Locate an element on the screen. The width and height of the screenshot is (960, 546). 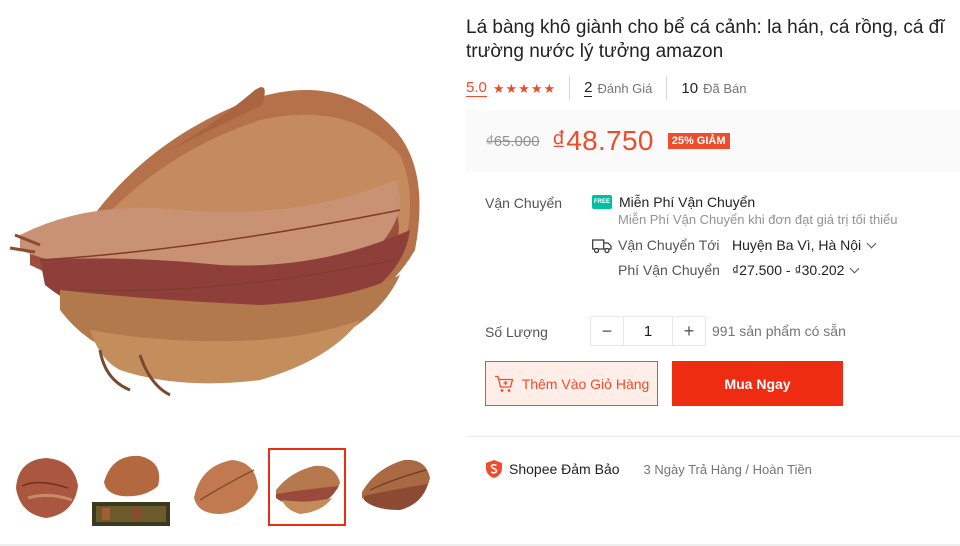
reviews-label: Đánh Giá is located at coordinates (625, 88).